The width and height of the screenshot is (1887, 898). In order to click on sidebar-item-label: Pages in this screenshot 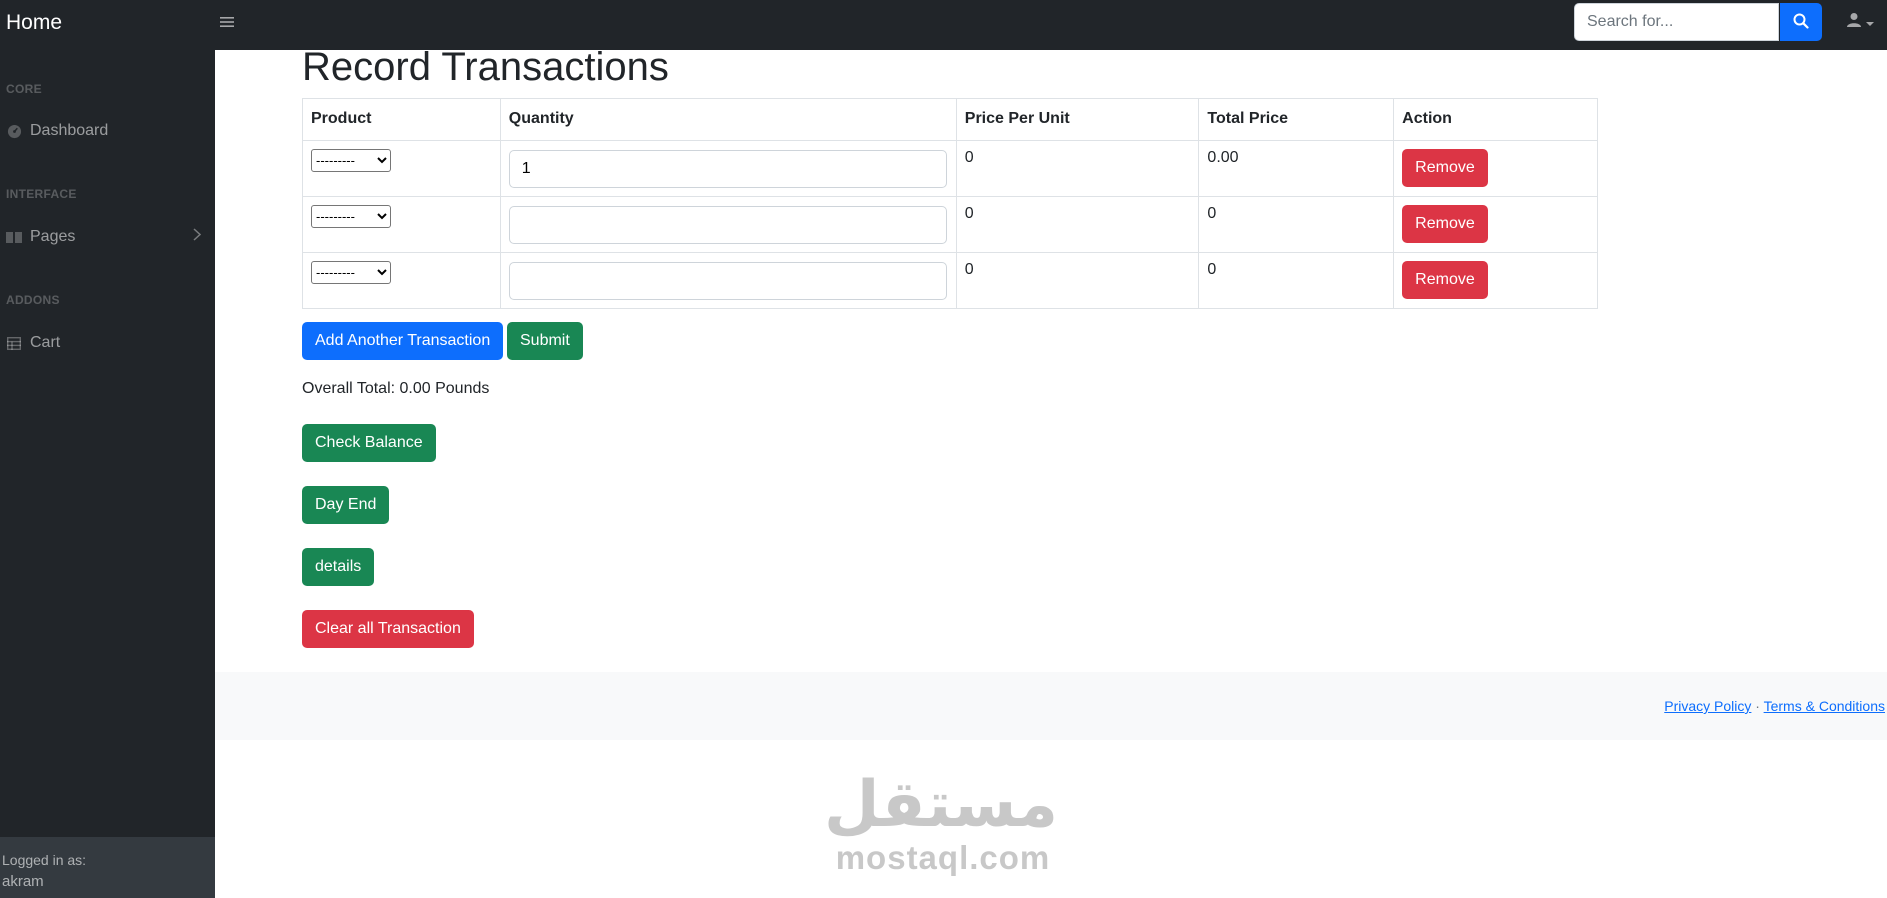, I will do `click(53, 236)`.